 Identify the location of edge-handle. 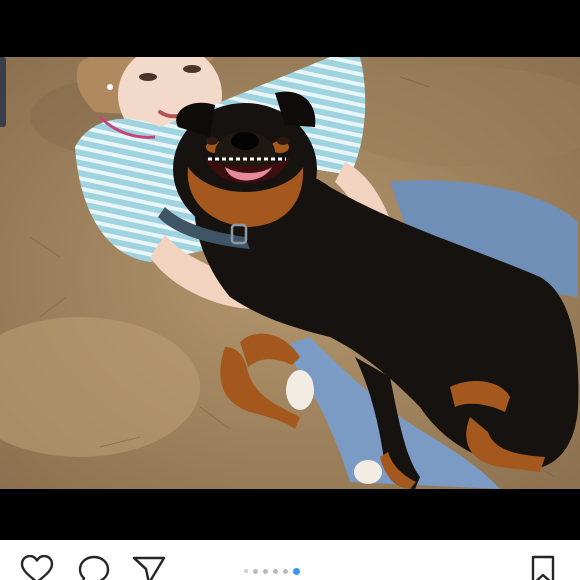
(3, 92).